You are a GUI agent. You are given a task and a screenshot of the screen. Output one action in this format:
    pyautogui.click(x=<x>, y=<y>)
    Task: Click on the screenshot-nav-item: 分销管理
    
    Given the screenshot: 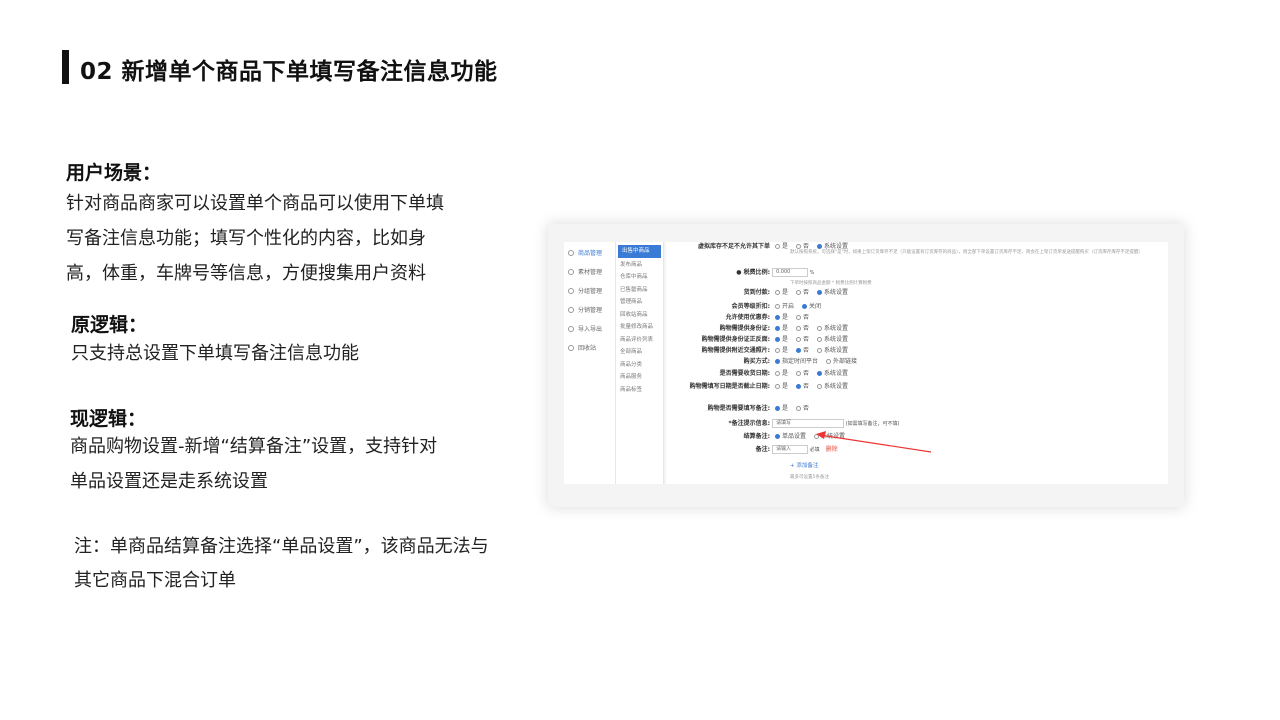 What is the action you would take?
    pyautogui.click(x=589, y=309)
    